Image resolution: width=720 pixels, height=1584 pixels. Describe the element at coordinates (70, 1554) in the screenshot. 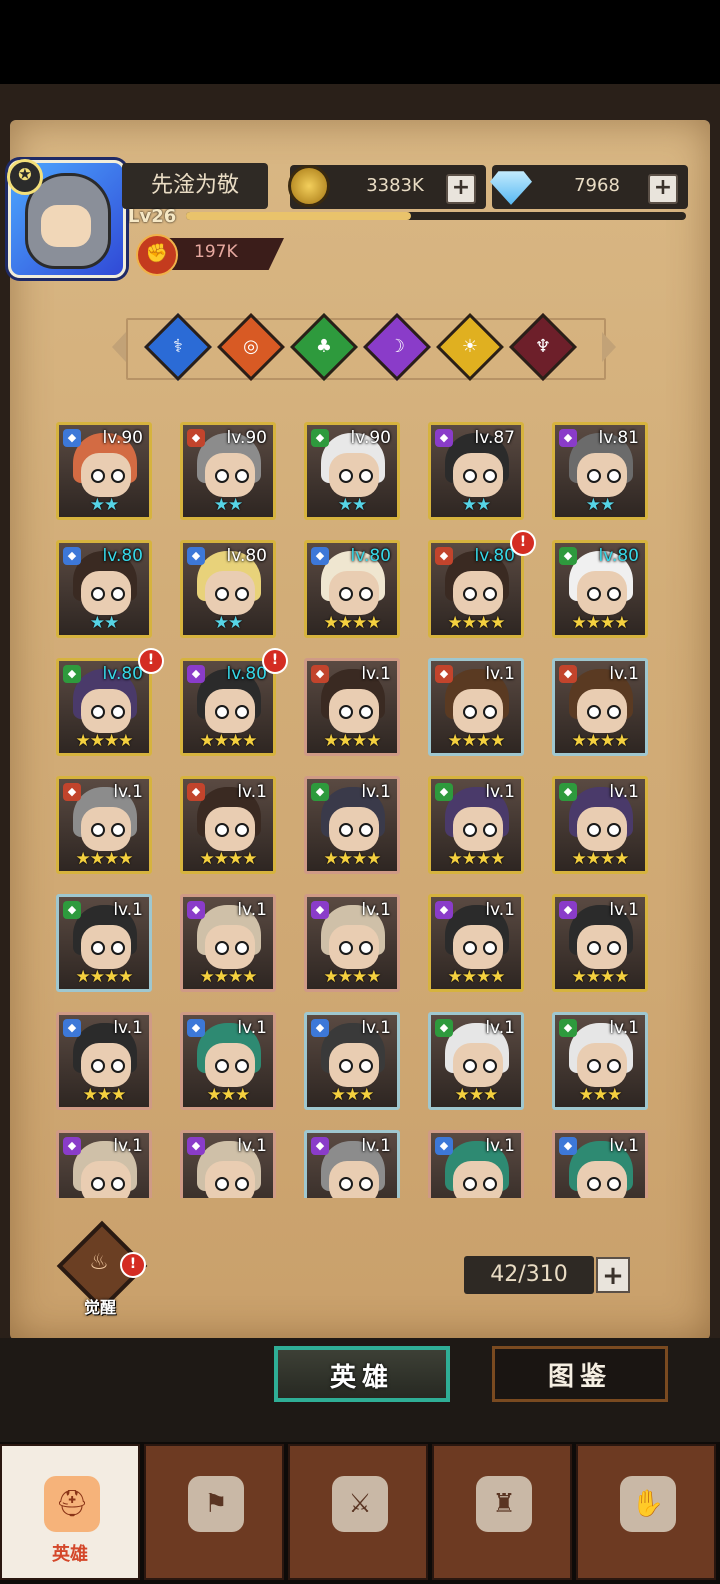

I see `nav-heroes-label: 英雄` at that location.